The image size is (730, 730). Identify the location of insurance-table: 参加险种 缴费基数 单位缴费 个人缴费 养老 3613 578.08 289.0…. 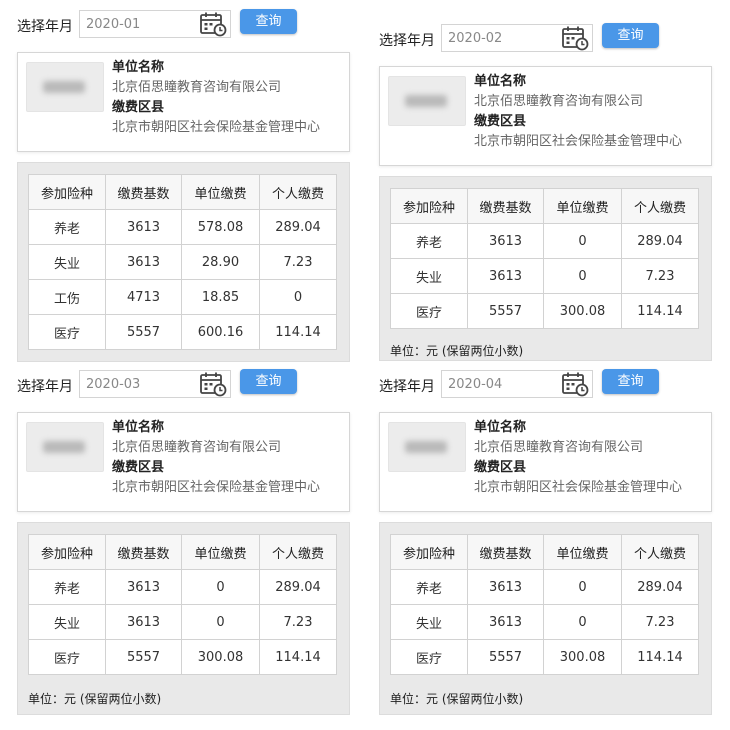
(182, 262).